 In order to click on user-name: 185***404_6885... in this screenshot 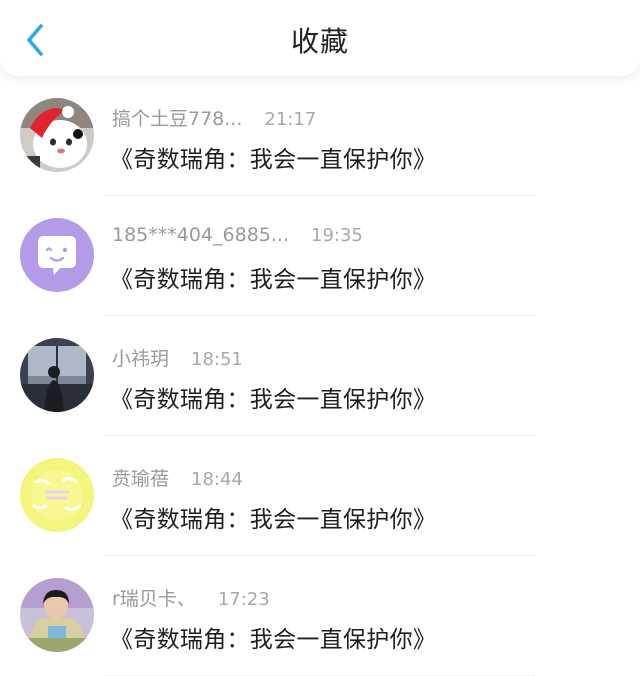, I will do `click(200, 235)`.